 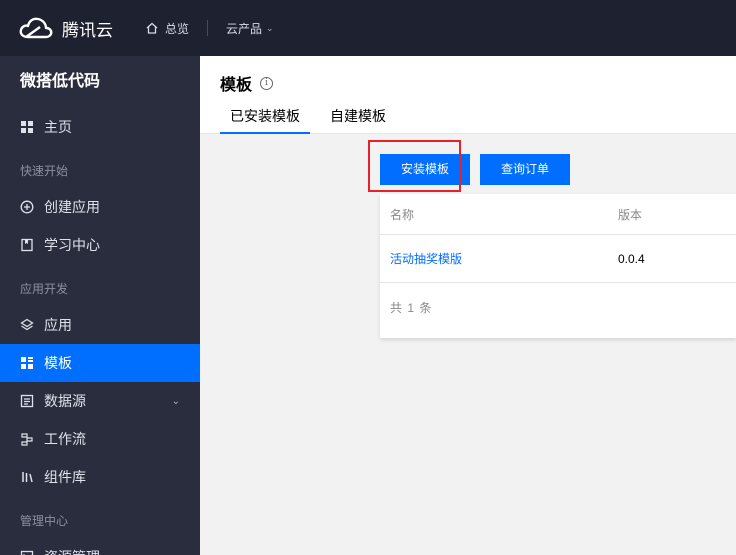 What do you see at coordinates (27, 207) in the screenshot?
I see `plus-circle-icon` at bounding box center [27, 207].